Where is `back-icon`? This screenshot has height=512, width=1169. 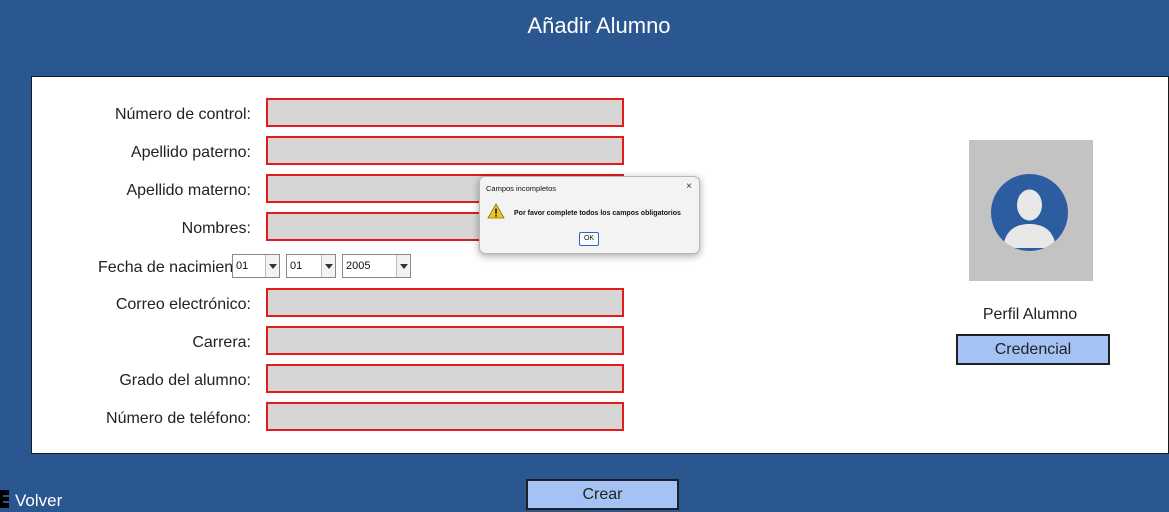 back-icon is located at coordinates (4, 499).